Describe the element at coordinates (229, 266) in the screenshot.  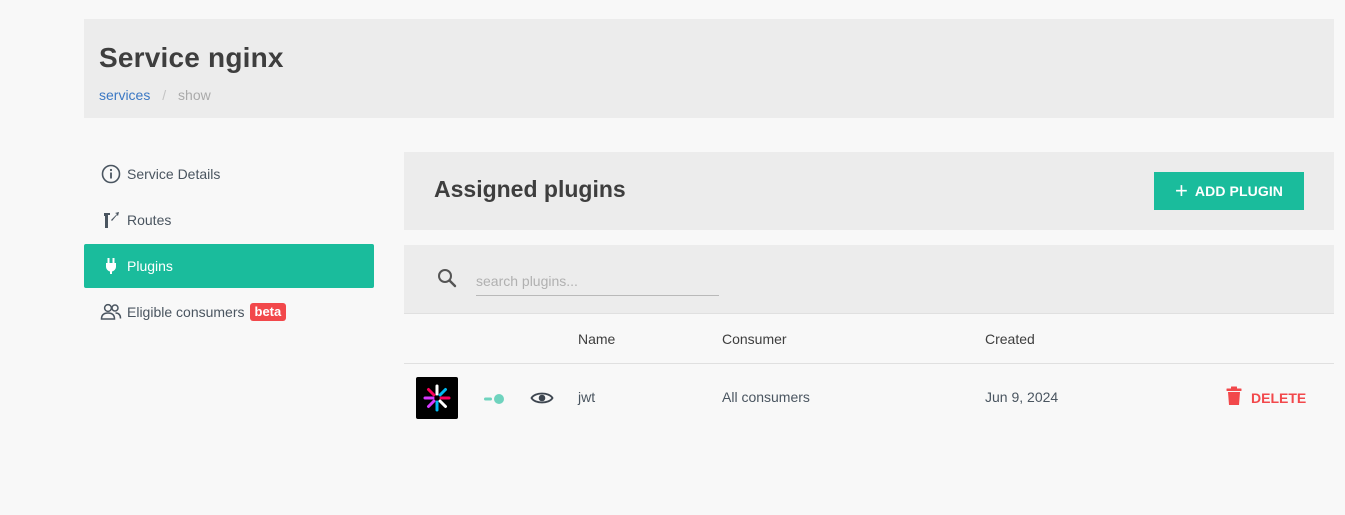
I see `sidebar-item-plugins: Plugins` at that location.